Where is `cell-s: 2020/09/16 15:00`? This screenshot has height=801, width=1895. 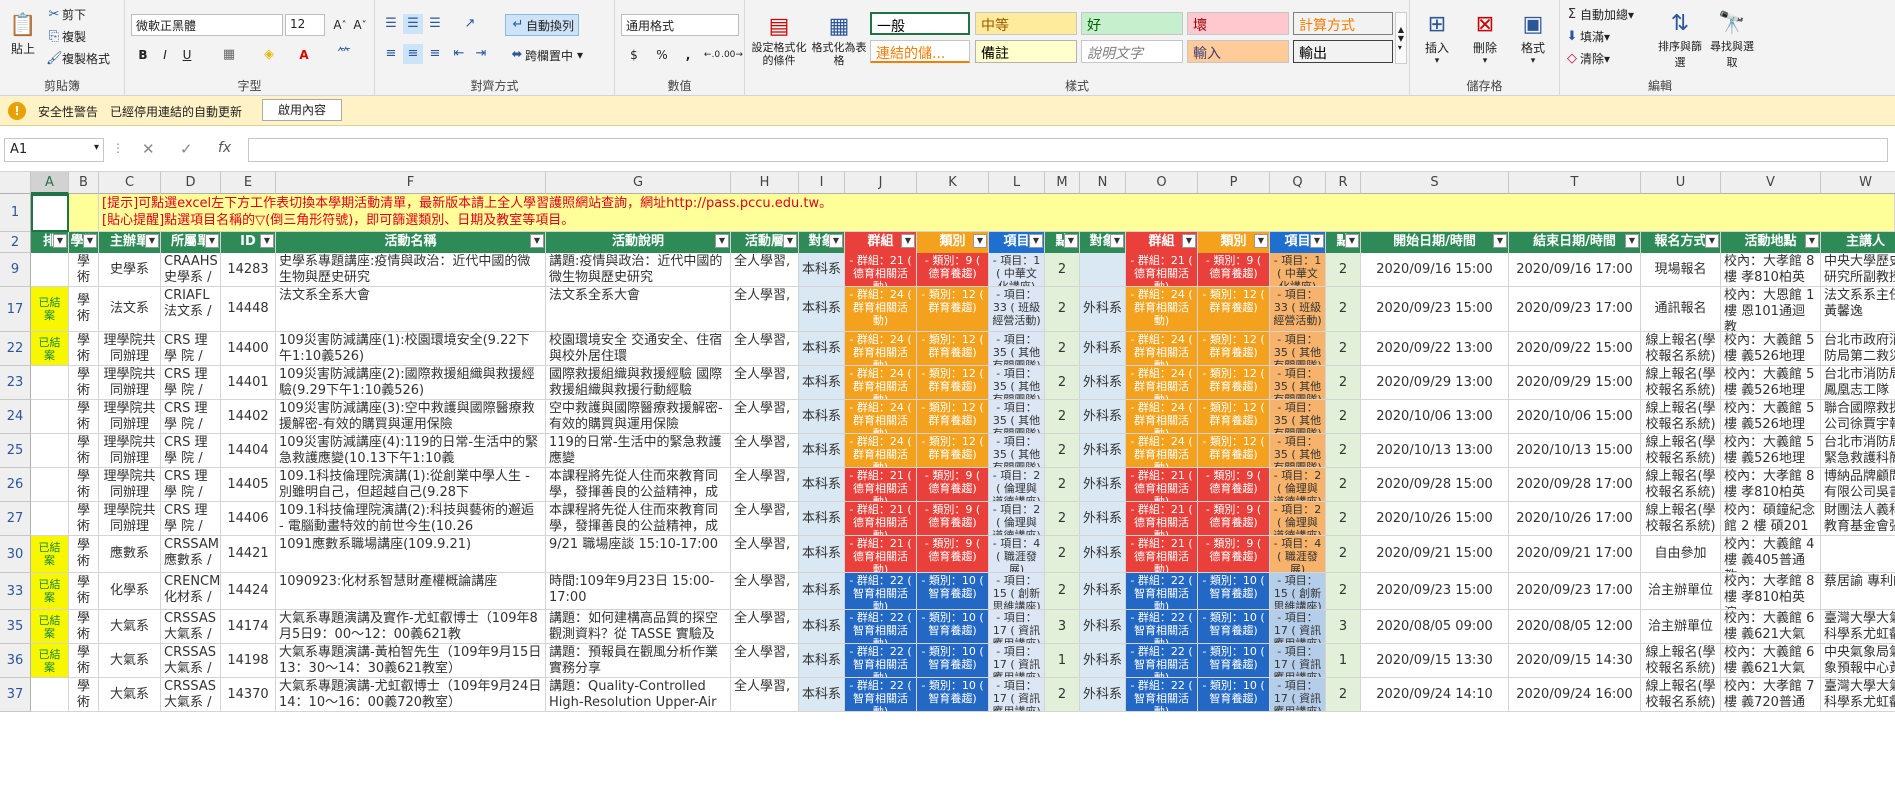
cell-s: 2020/09/16 15:00 is located at coordinates (1435, 270).